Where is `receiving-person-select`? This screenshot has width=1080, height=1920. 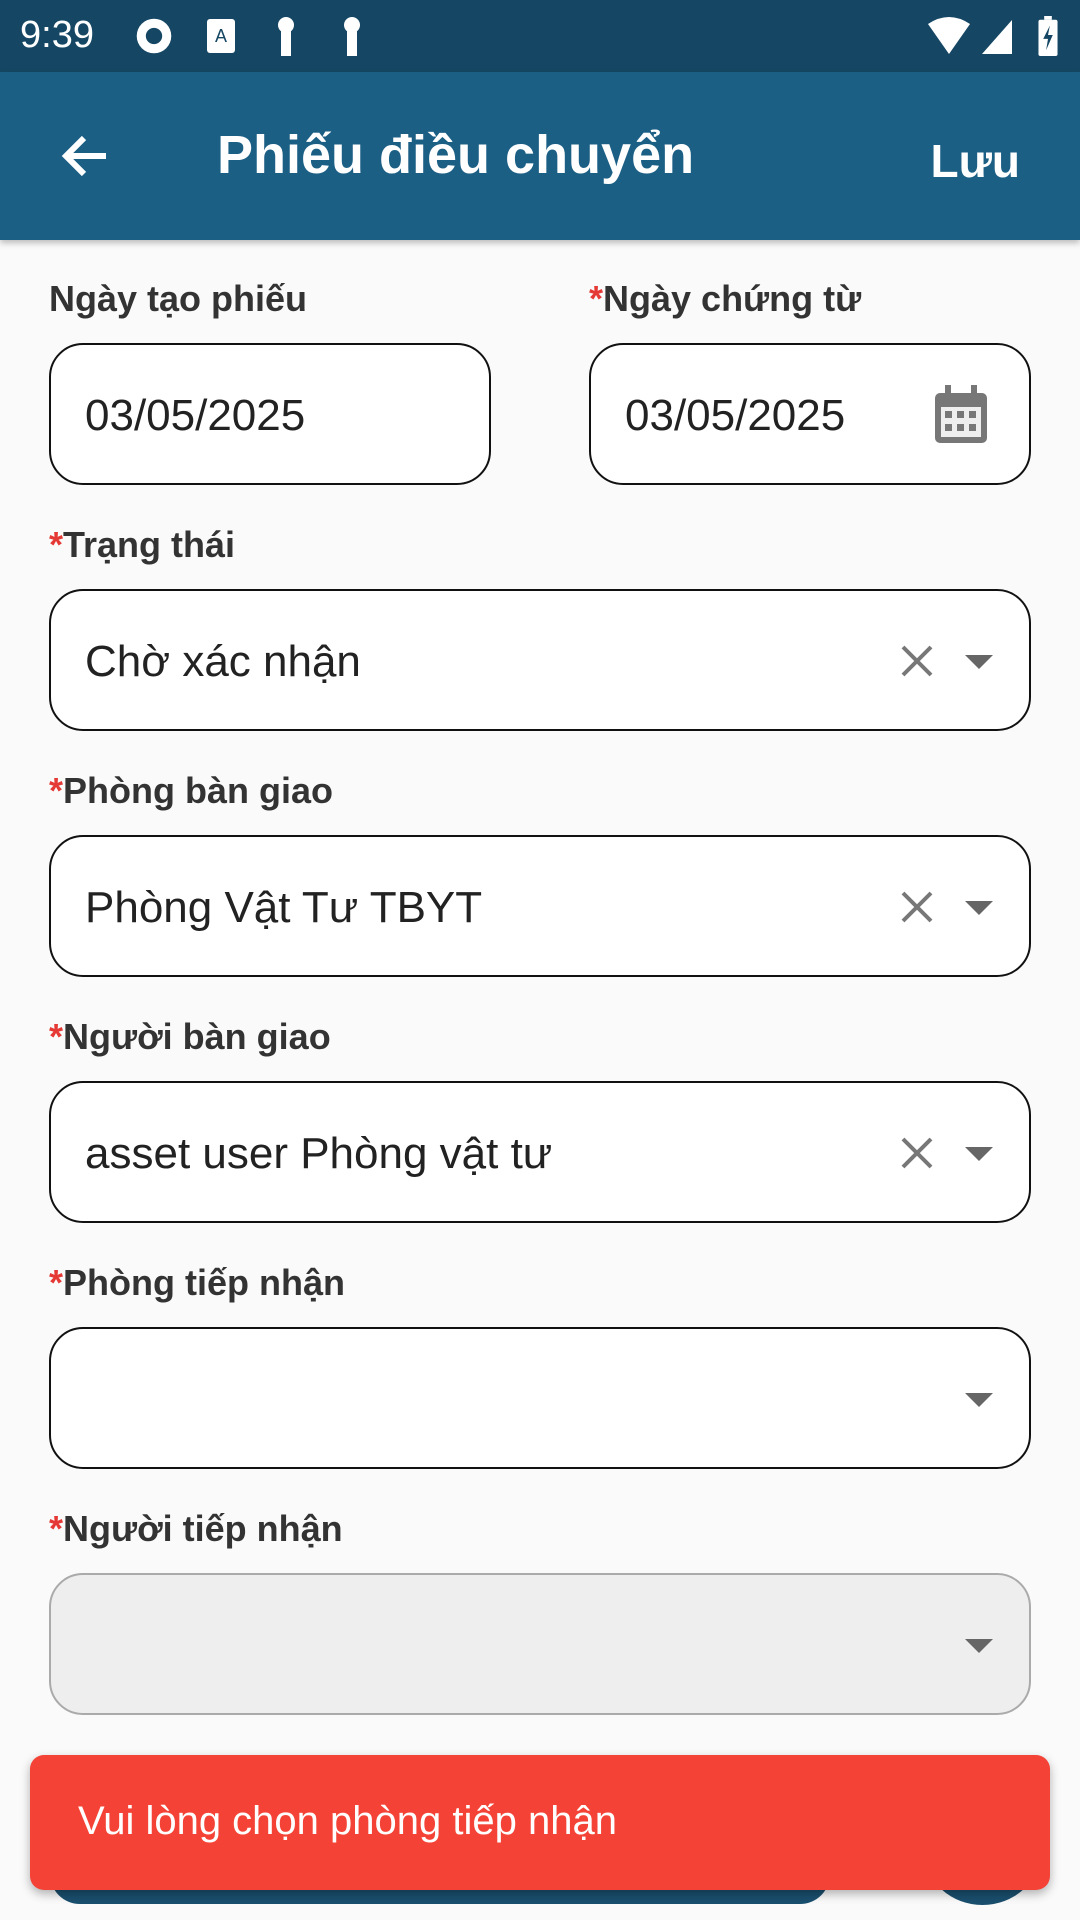 receiving-person-select is located at coordinates (540, 1644).